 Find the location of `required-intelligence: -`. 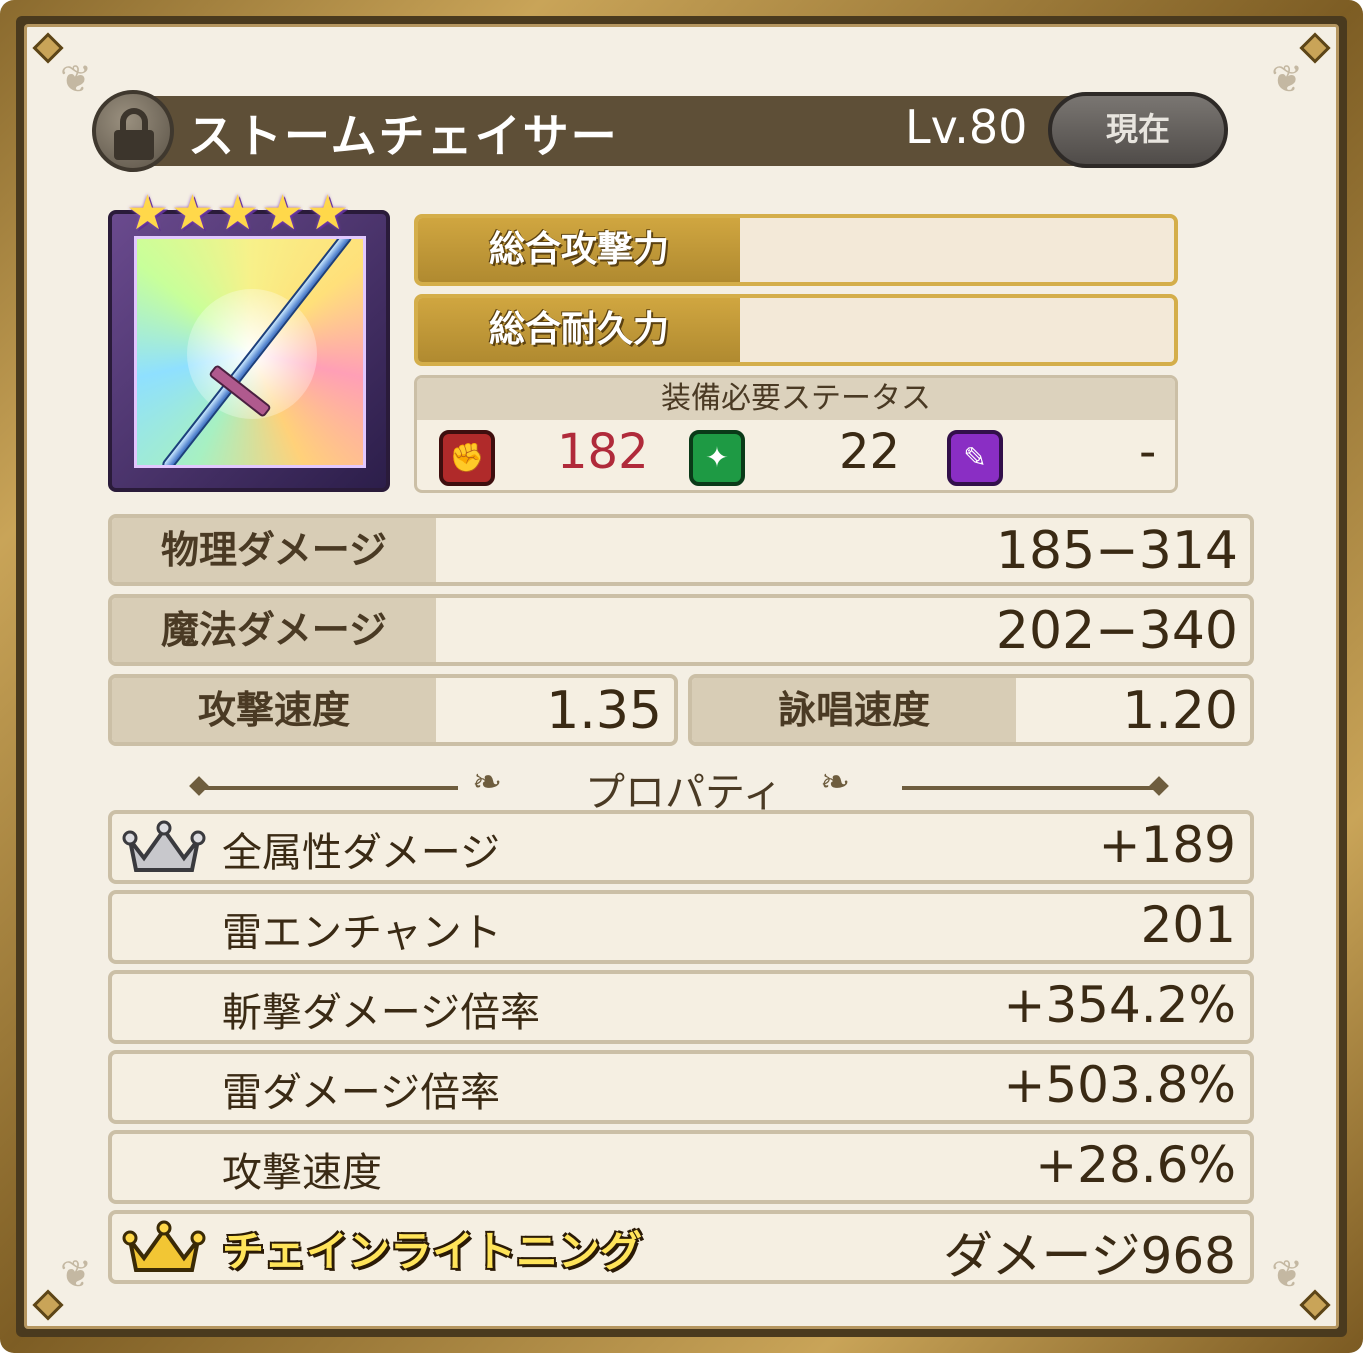

required-intelligence: - is located at coordinates (1148, 452).